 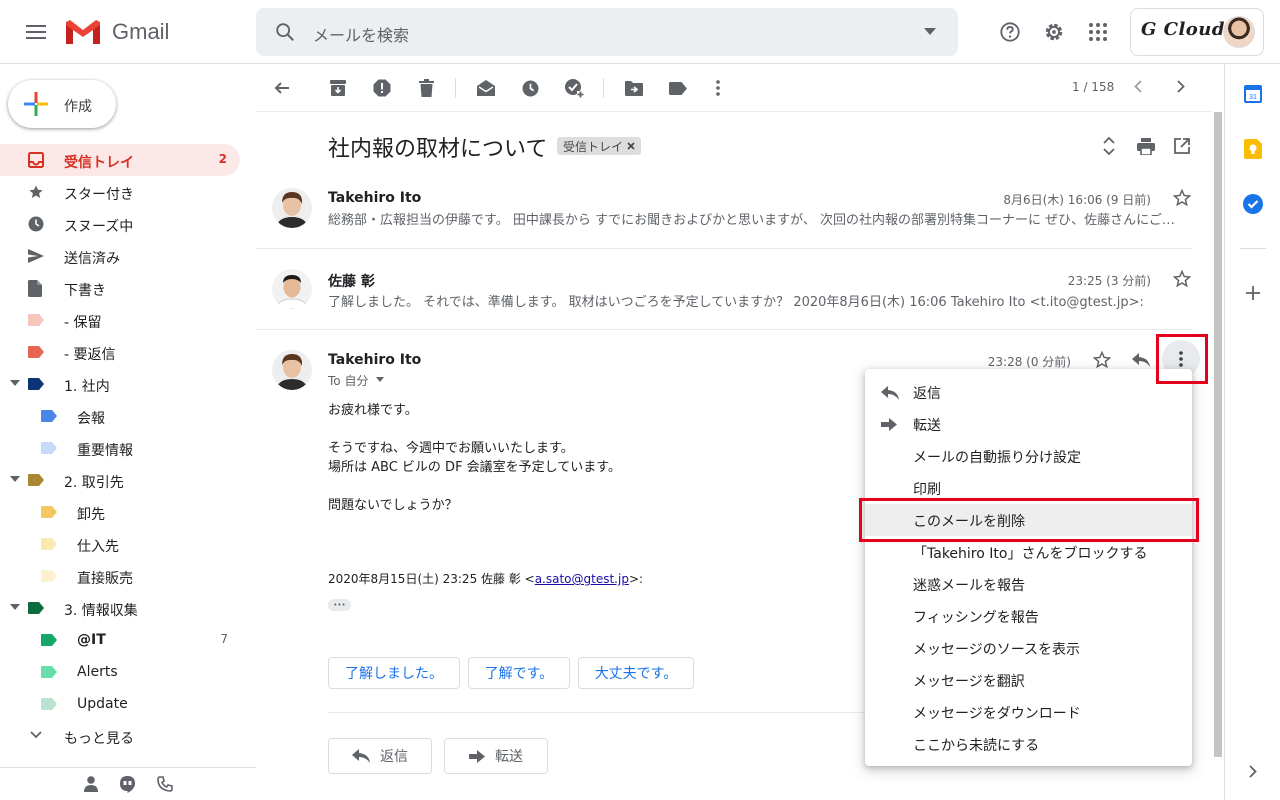 What do you see at coordinates (338, 88) in the screenshot?
I see `archive-button` at bounding box center [338, 88].